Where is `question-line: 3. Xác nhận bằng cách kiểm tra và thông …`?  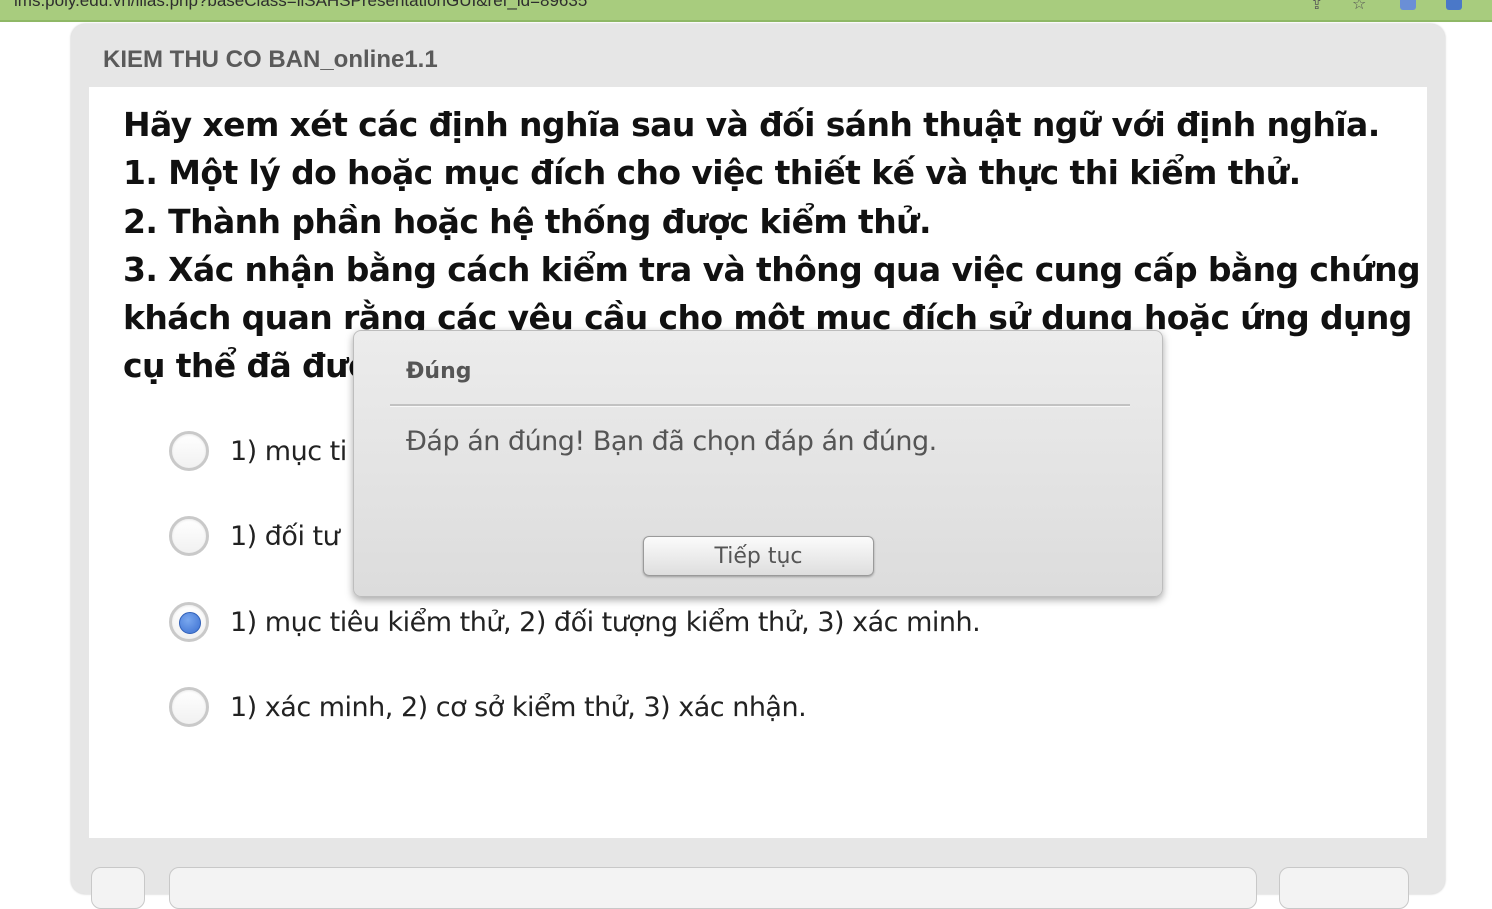 question-line: 3. Xác nhận bằng cách kiểm tra và thông … is located at coordinates (772, 269).